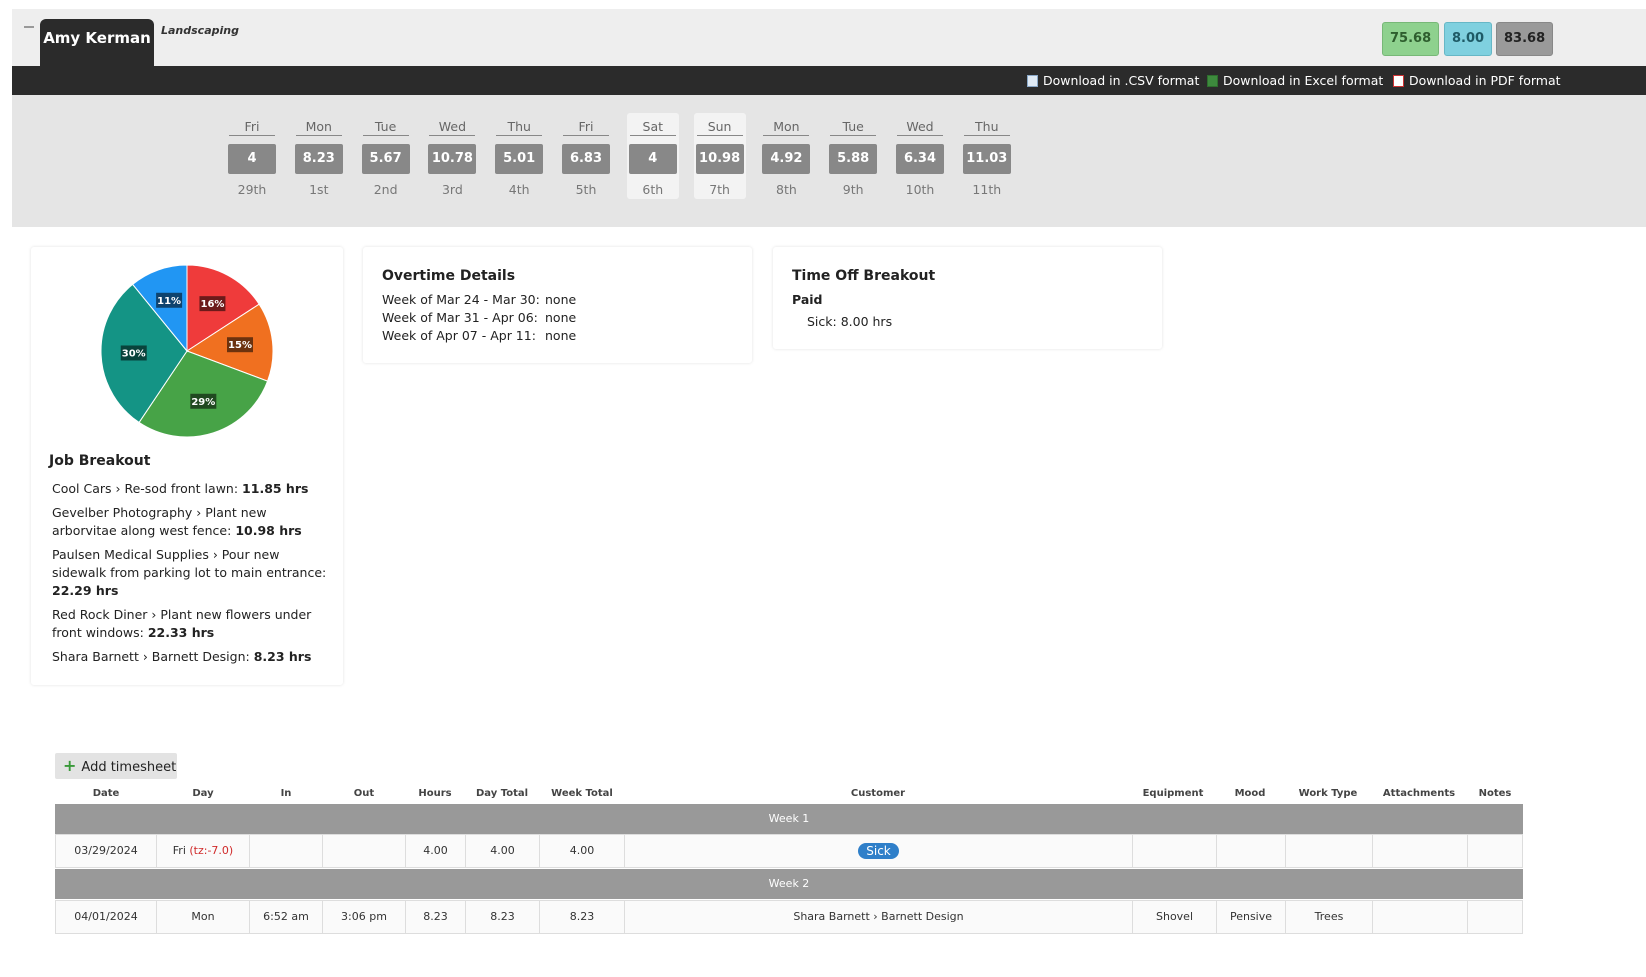 This screenshot has height=977, width=1646. I want to click on row-customer: Sick, so click(879, 851).